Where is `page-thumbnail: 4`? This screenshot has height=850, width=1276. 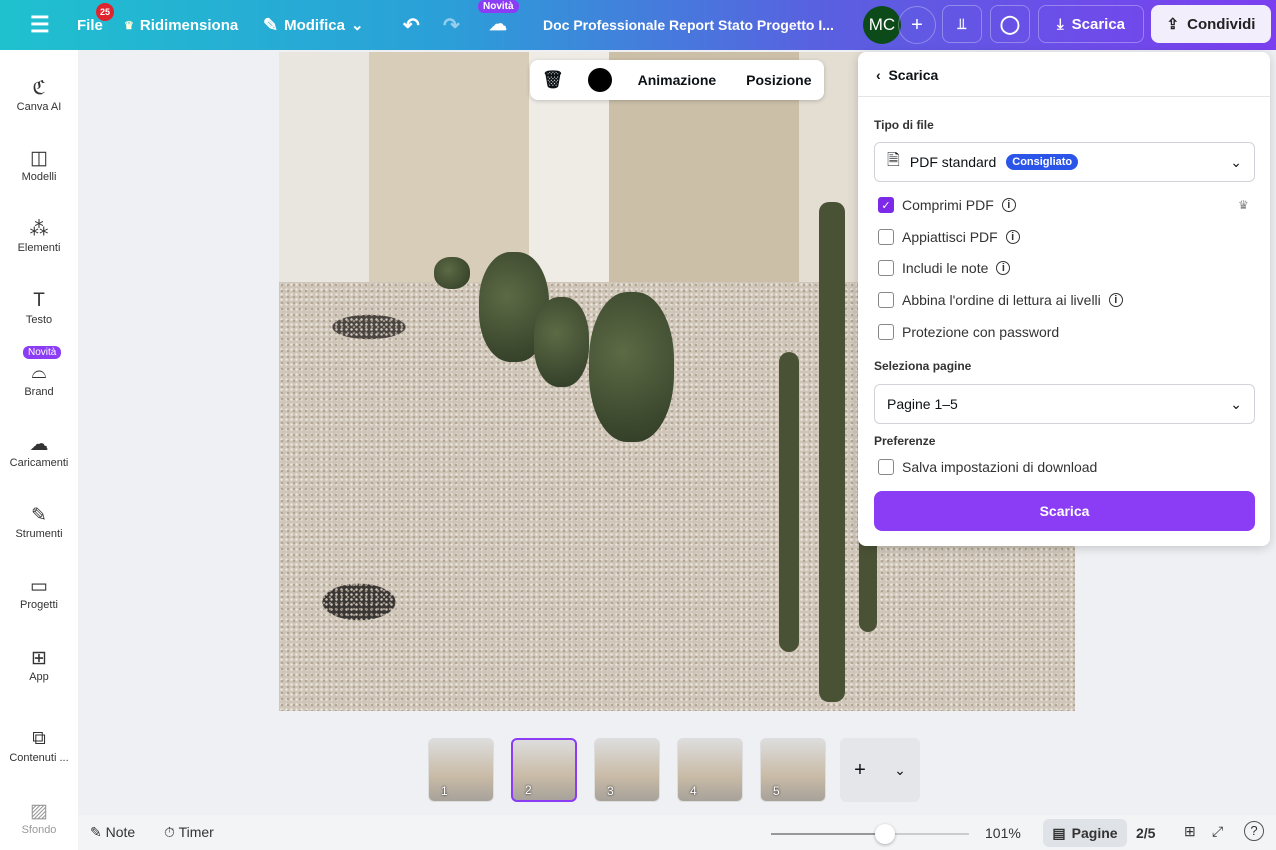
page-thumbnail: 4 is located at coordinates (710, 770).